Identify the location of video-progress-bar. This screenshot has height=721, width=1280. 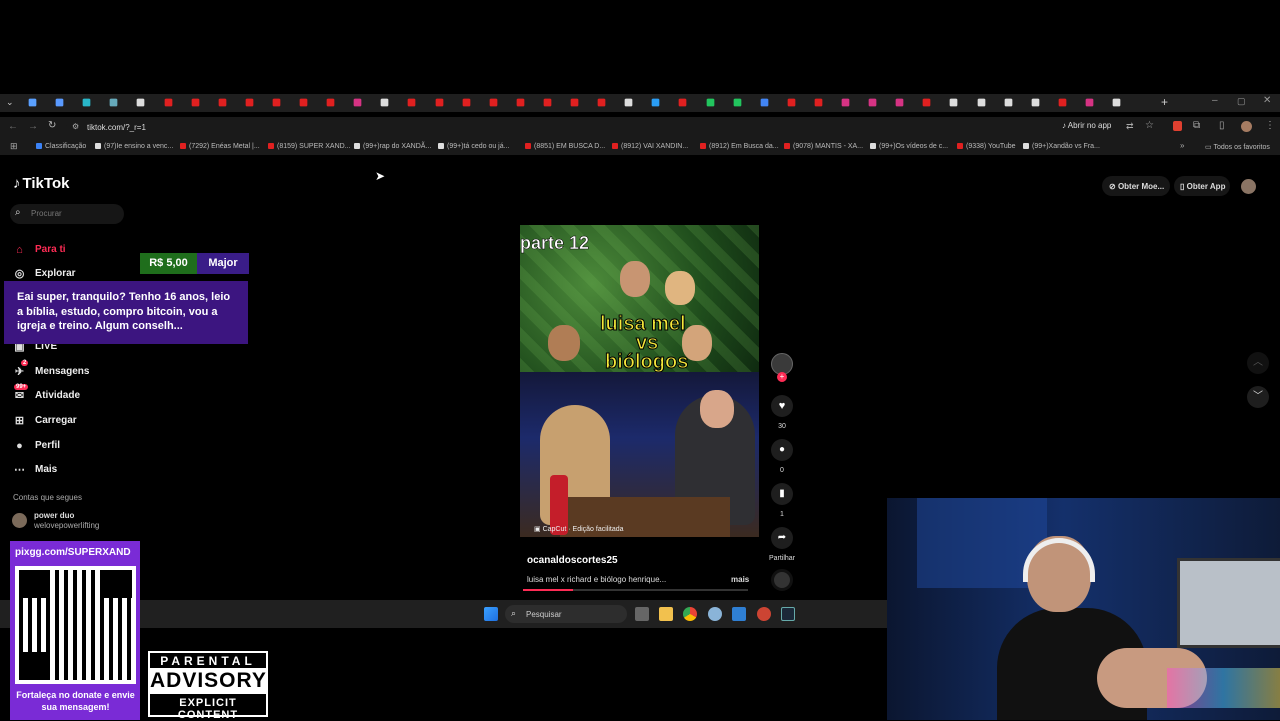
(635, 590).